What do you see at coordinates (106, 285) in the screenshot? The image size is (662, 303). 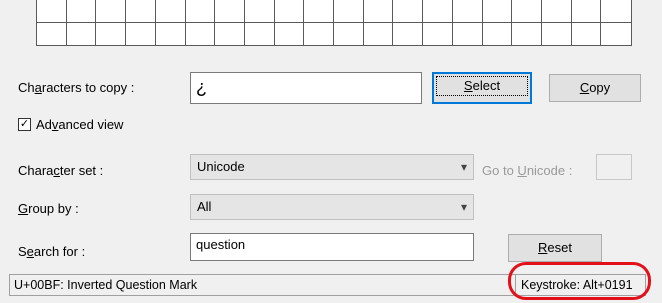 I see `character-info-text: U+00BF: Inverted Question Mark` at bounding box center [106, 285].